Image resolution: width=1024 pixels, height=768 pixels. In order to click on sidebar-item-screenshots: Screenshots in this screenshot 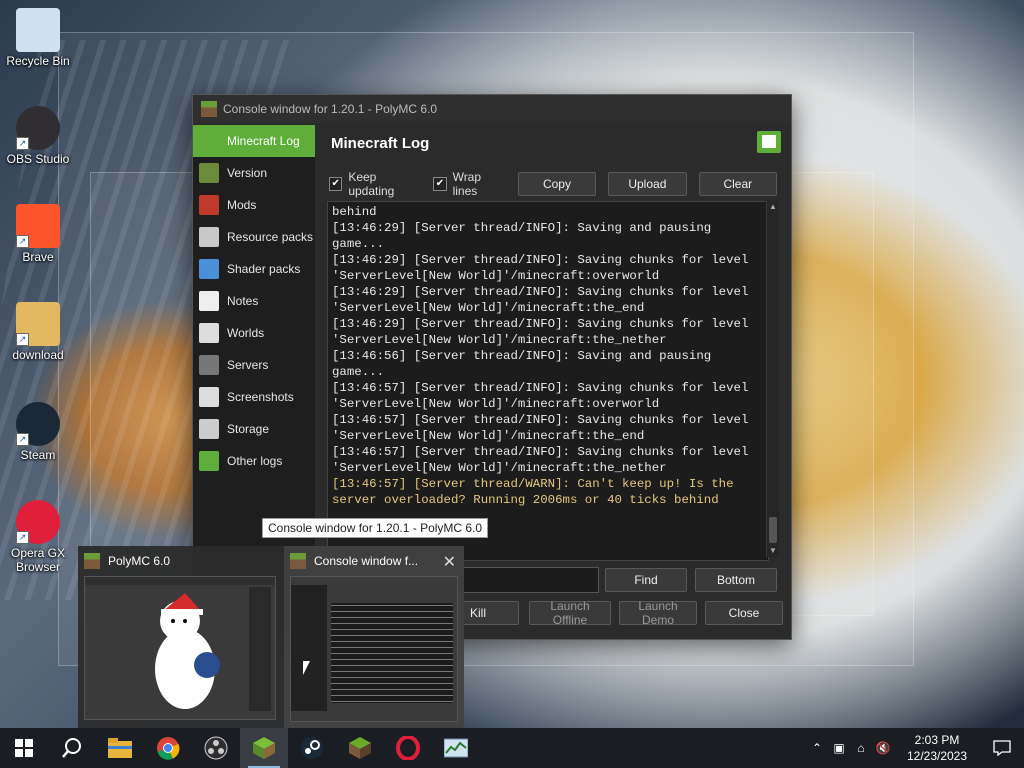, I will do `click(254, 397)`.